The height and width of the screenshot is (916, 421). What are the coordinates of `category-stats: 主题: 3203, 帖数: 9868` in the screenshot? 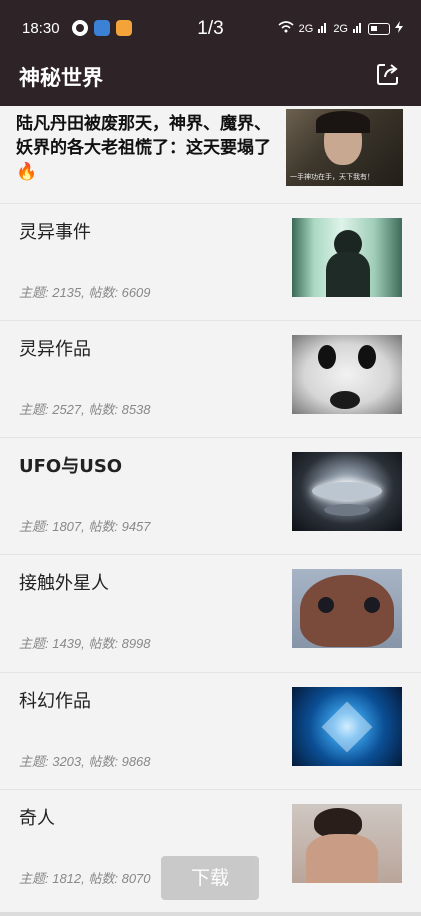 It's located at (85, 761).